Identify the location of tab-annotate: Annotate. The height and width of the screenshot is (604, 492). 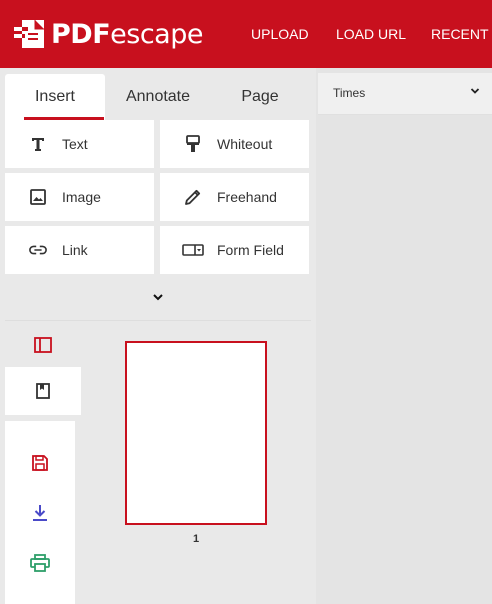
(158, 97).